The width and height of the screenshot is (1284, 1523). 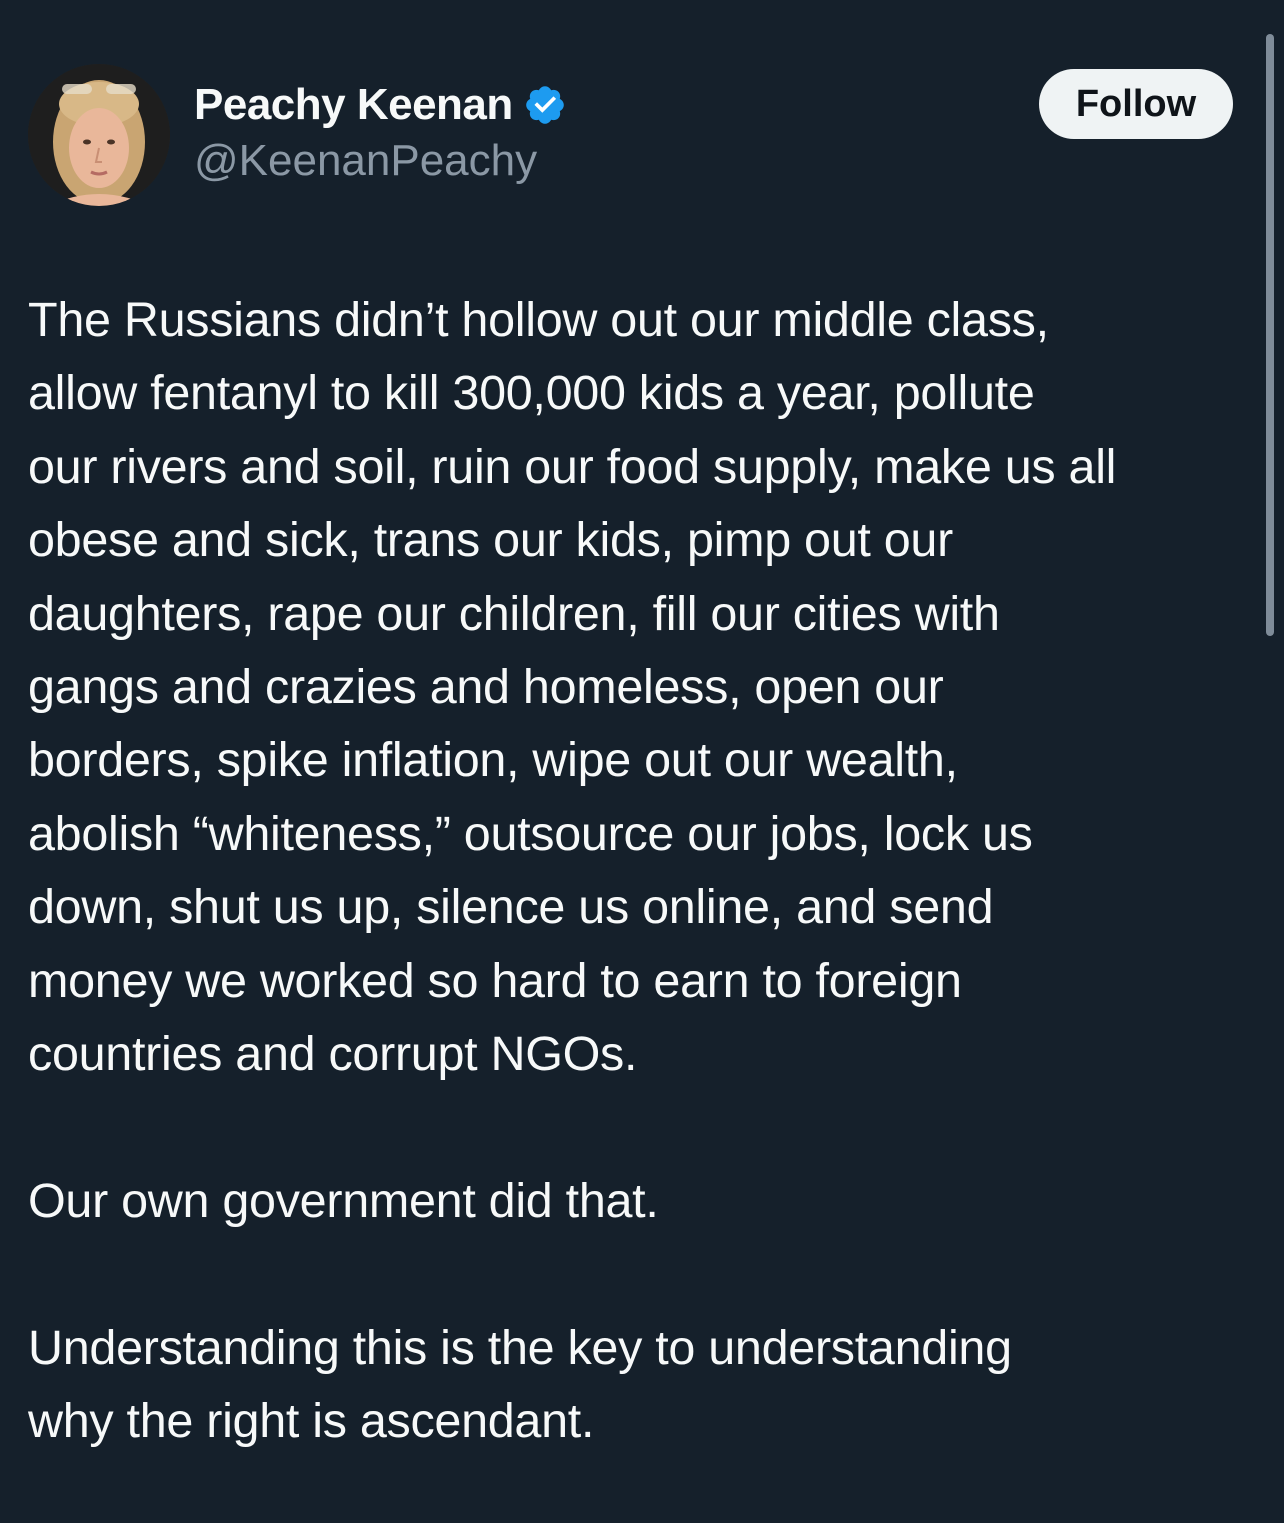 I want to click on name-row: Peachy Keenan, so click(x=380, y=105).